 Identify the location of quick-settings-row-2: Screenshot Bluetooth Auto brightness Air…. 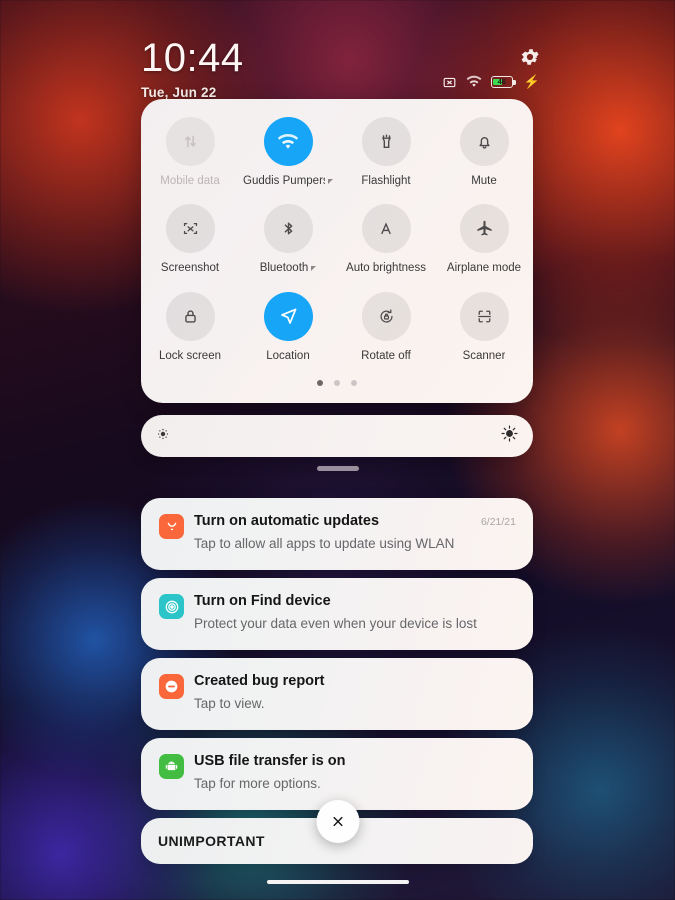
(337, 248).